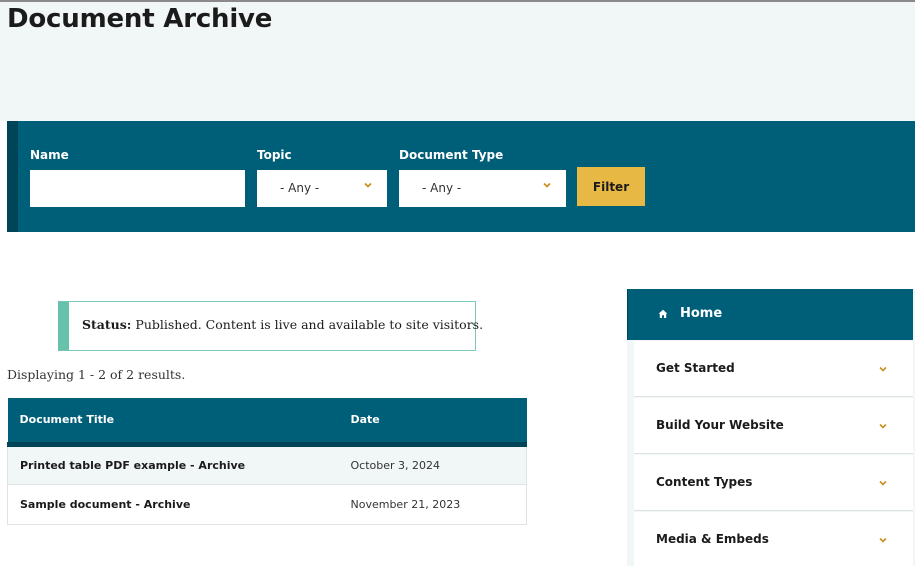  Describe the element at coordinates (322, 188) in the screenshot. I see `topic-select: - Any -` at that location.